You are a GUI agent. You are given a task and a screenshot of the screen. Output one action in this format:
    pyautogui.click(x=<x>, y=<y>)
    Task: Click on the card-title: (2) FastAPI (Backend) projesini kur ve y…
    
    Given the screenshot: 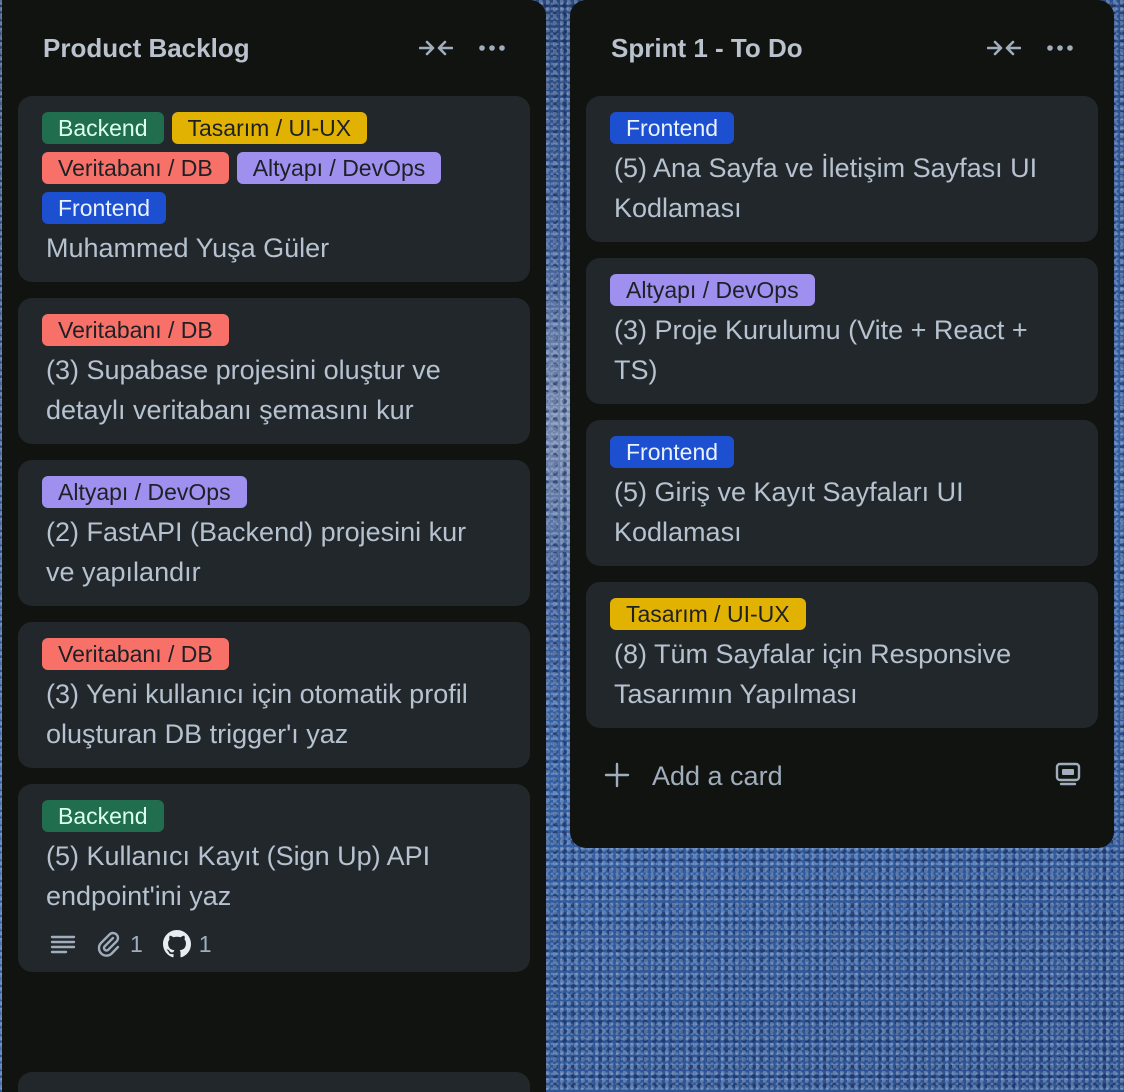 What is the action you would take?
    pyautogui.click(x=256, y=552)
    